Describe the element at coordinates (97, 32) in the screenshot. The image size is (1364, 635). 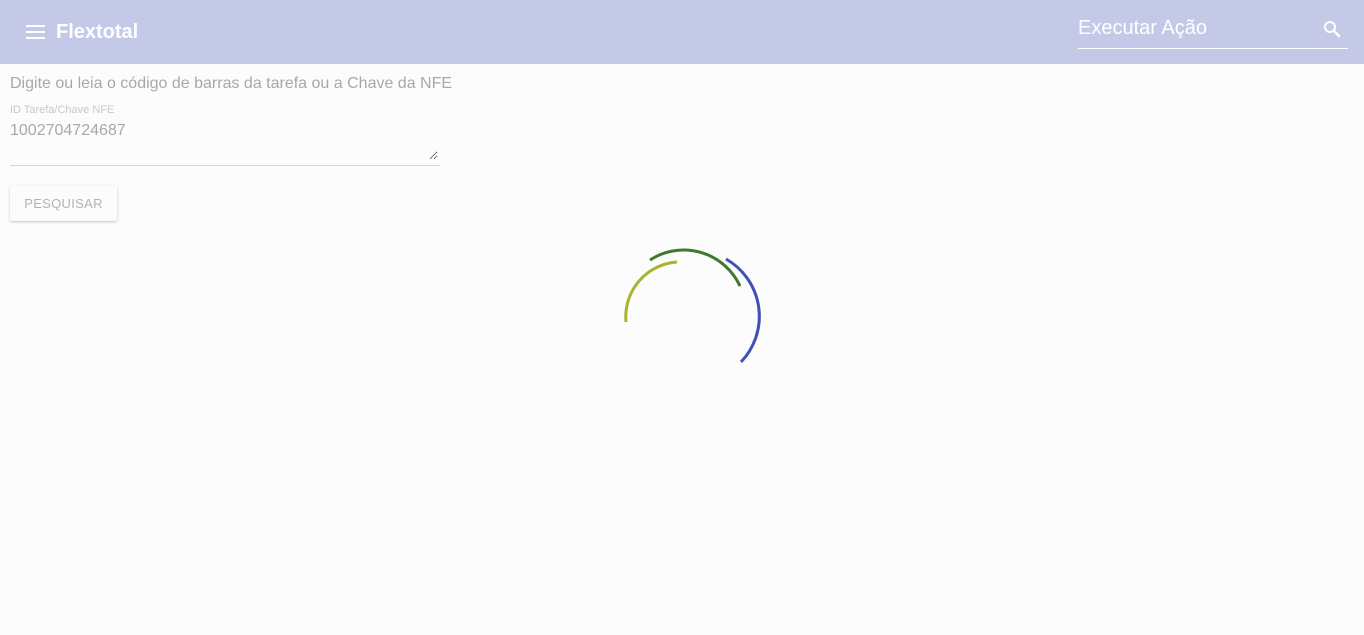
I see `app-title: Flextotal` at that location.